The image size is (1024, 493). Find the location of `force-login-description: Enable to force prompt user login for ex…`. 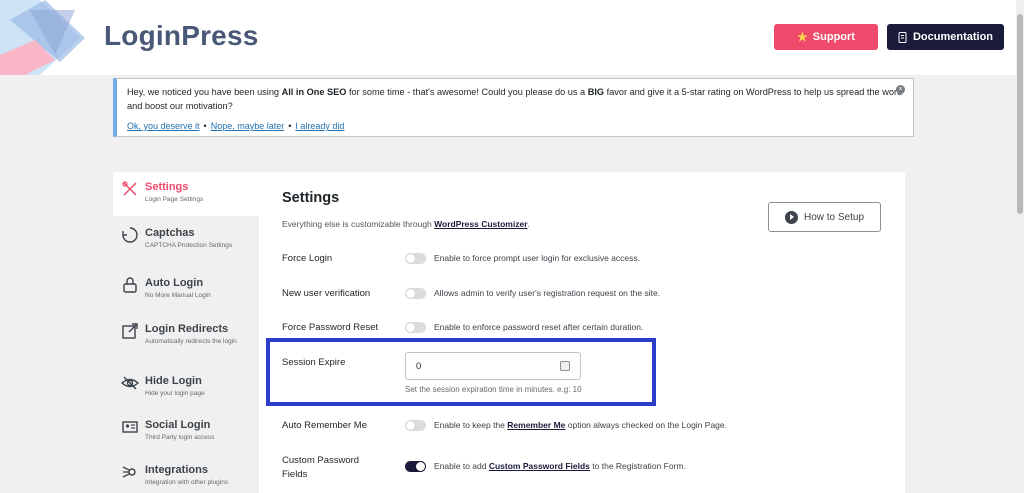

force-login-description: Enable to force prompt user login for ex… is located at coordinates (537, 258).